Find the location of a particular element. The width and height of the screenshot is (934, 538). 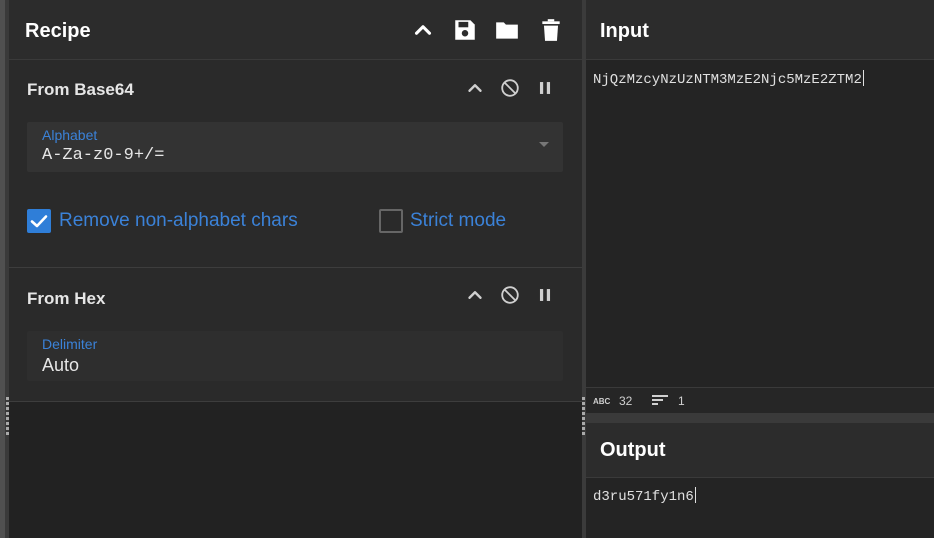

char-count: 32 is located at coordinates (626, 401).